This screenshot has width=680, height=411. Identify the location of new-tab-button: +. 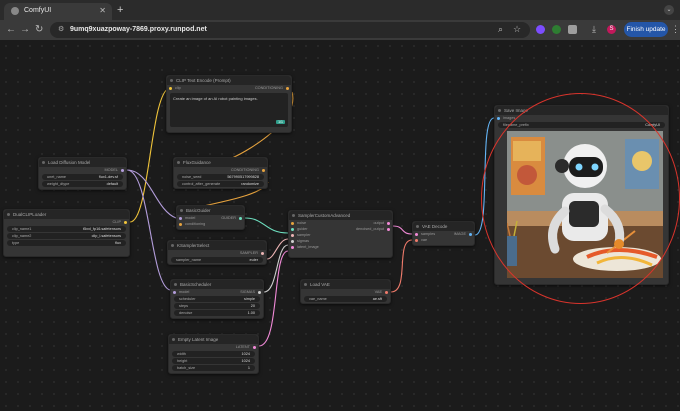
(120, 10).